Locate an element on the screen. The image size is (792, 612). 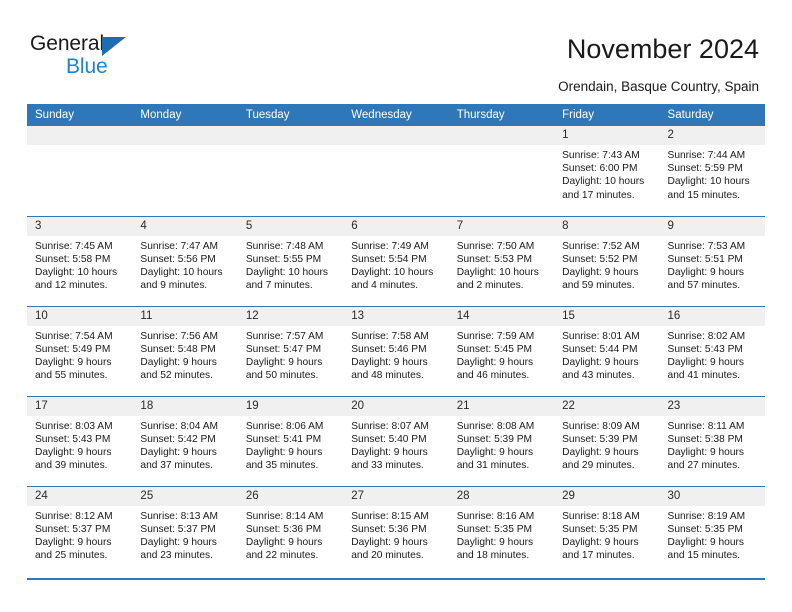
day-number: 20 is located at coordinates (396, 406).